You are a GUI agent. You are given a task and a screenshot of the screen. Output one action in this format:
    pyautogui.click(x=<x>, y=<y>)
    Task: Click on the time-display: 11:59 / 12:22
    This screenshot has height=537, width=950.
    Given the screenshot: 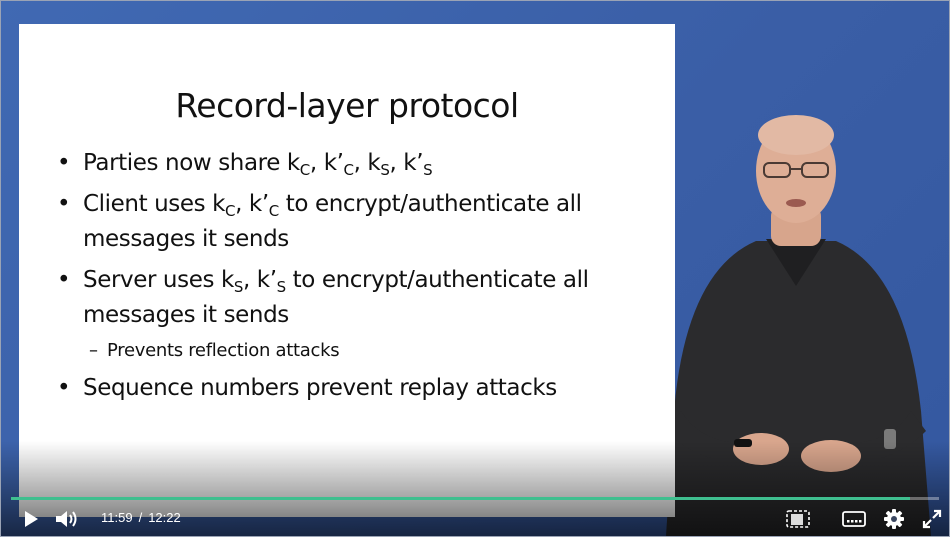 What is the action you would take?
    pyautogui.click(x=141, y=517)
    